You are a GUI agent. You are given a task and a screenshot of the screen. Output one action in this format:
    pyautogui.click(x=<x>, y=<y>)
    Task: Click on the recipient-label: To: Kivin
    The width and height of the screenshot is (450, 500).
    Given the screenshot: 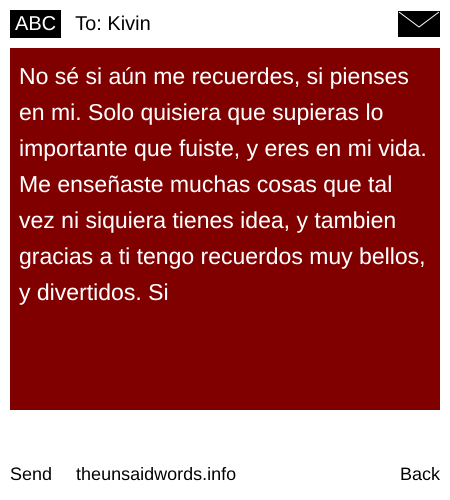 What is the action you would take?
    pyautogui.click(x=113, y=24)
    